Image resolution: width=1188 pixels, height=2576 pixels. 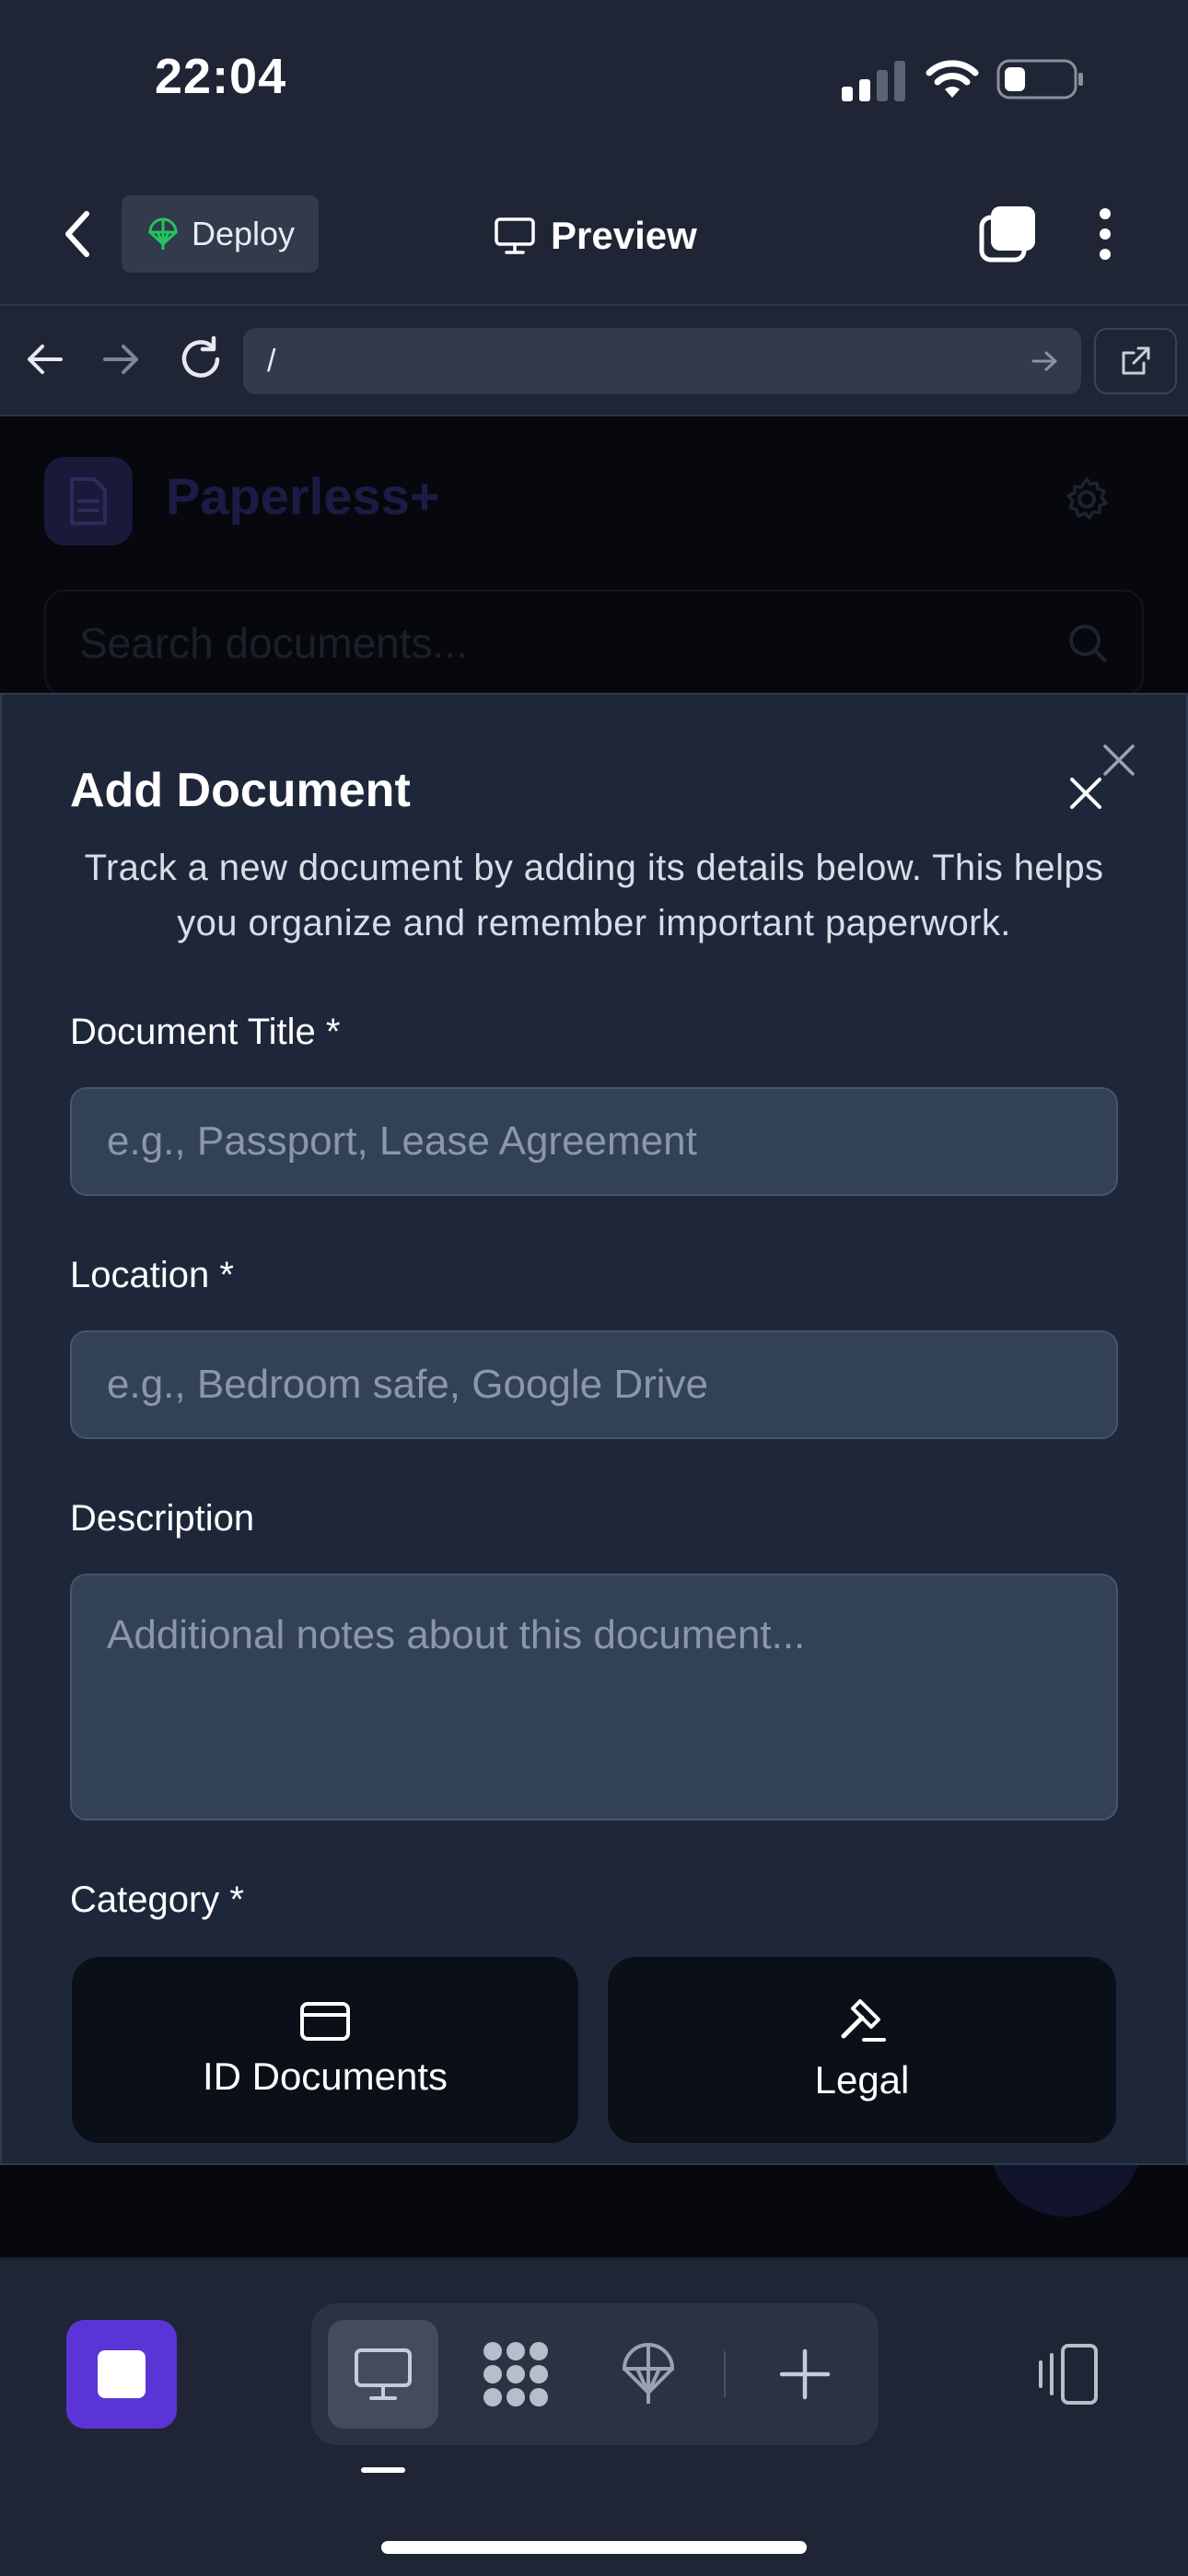 I want to click on document-icon, so click(x=88, y=501).